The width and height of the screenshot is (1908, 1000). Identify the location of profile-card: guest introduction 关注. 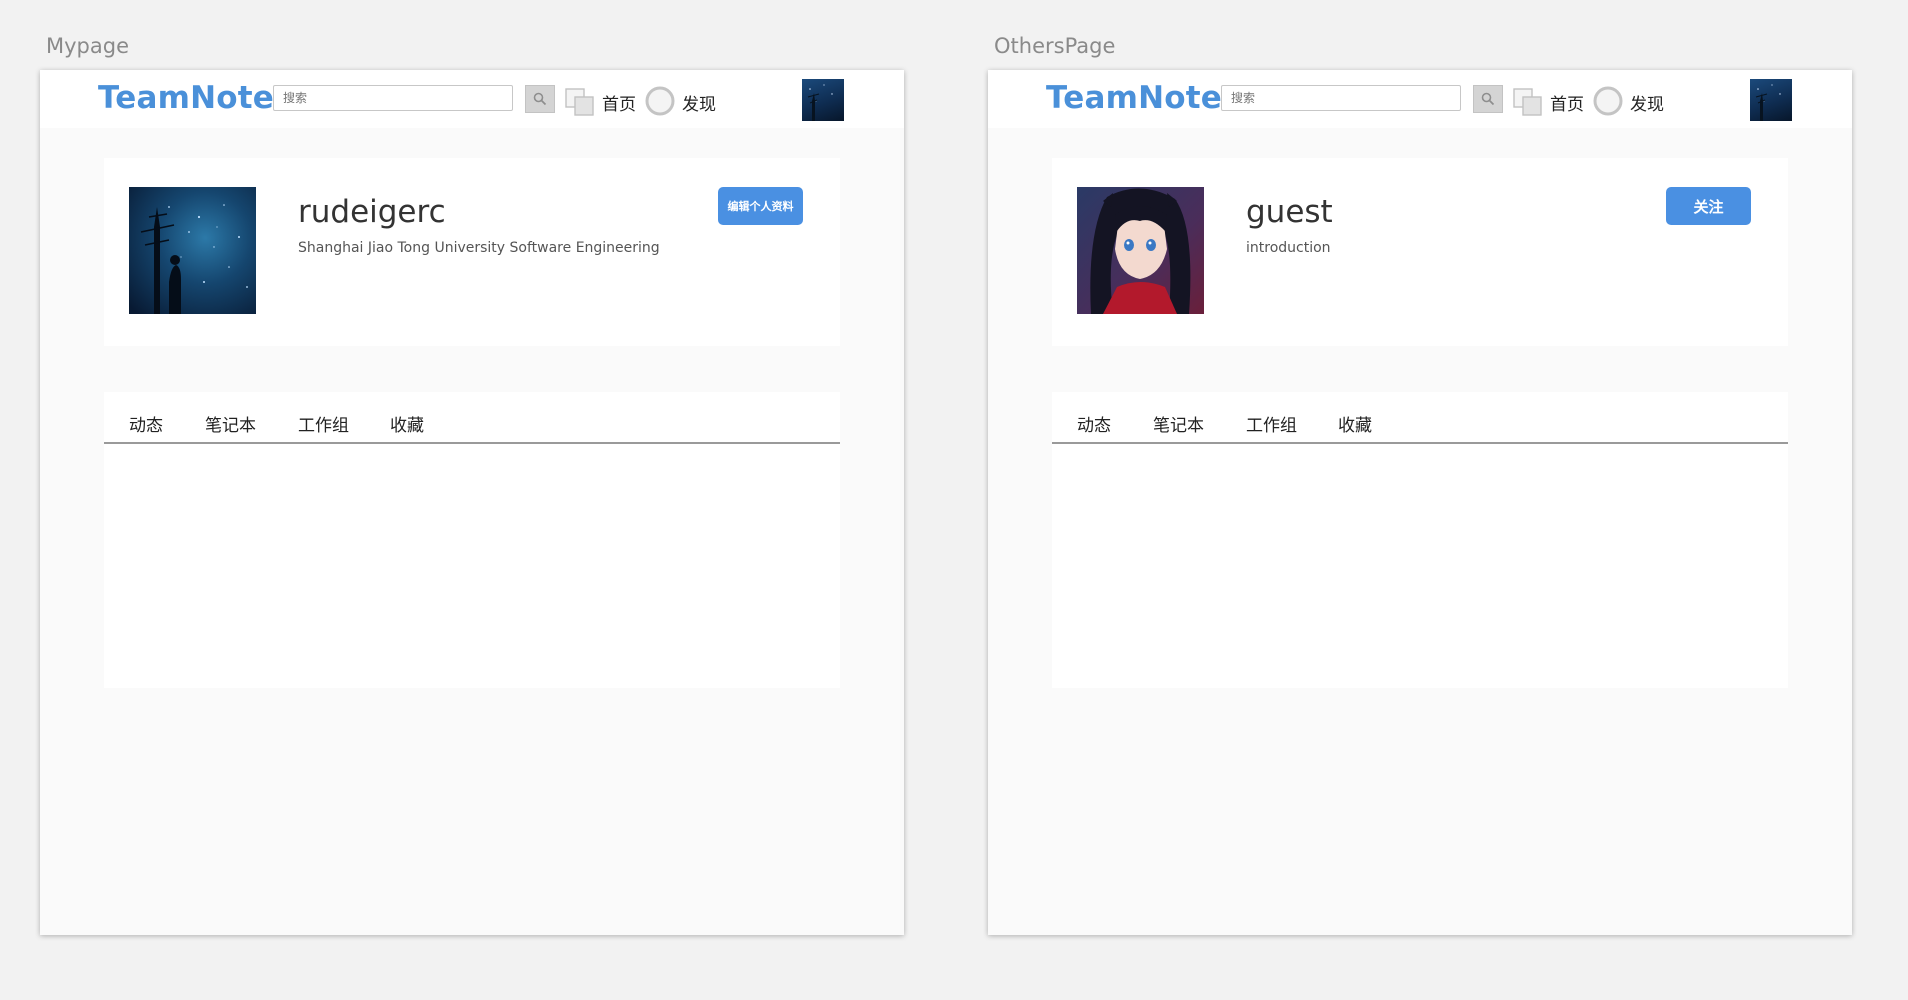
(1420, 252).